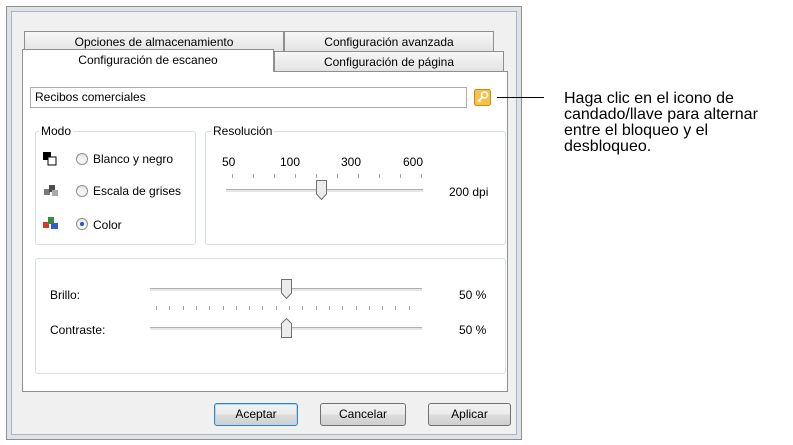 This screenshot has width=793, height=445. What do you see at coordinates (137, 191) in the screenshot?
I see `radio-grayscale-label: Escala de grises` at bounding box center [137, 191].